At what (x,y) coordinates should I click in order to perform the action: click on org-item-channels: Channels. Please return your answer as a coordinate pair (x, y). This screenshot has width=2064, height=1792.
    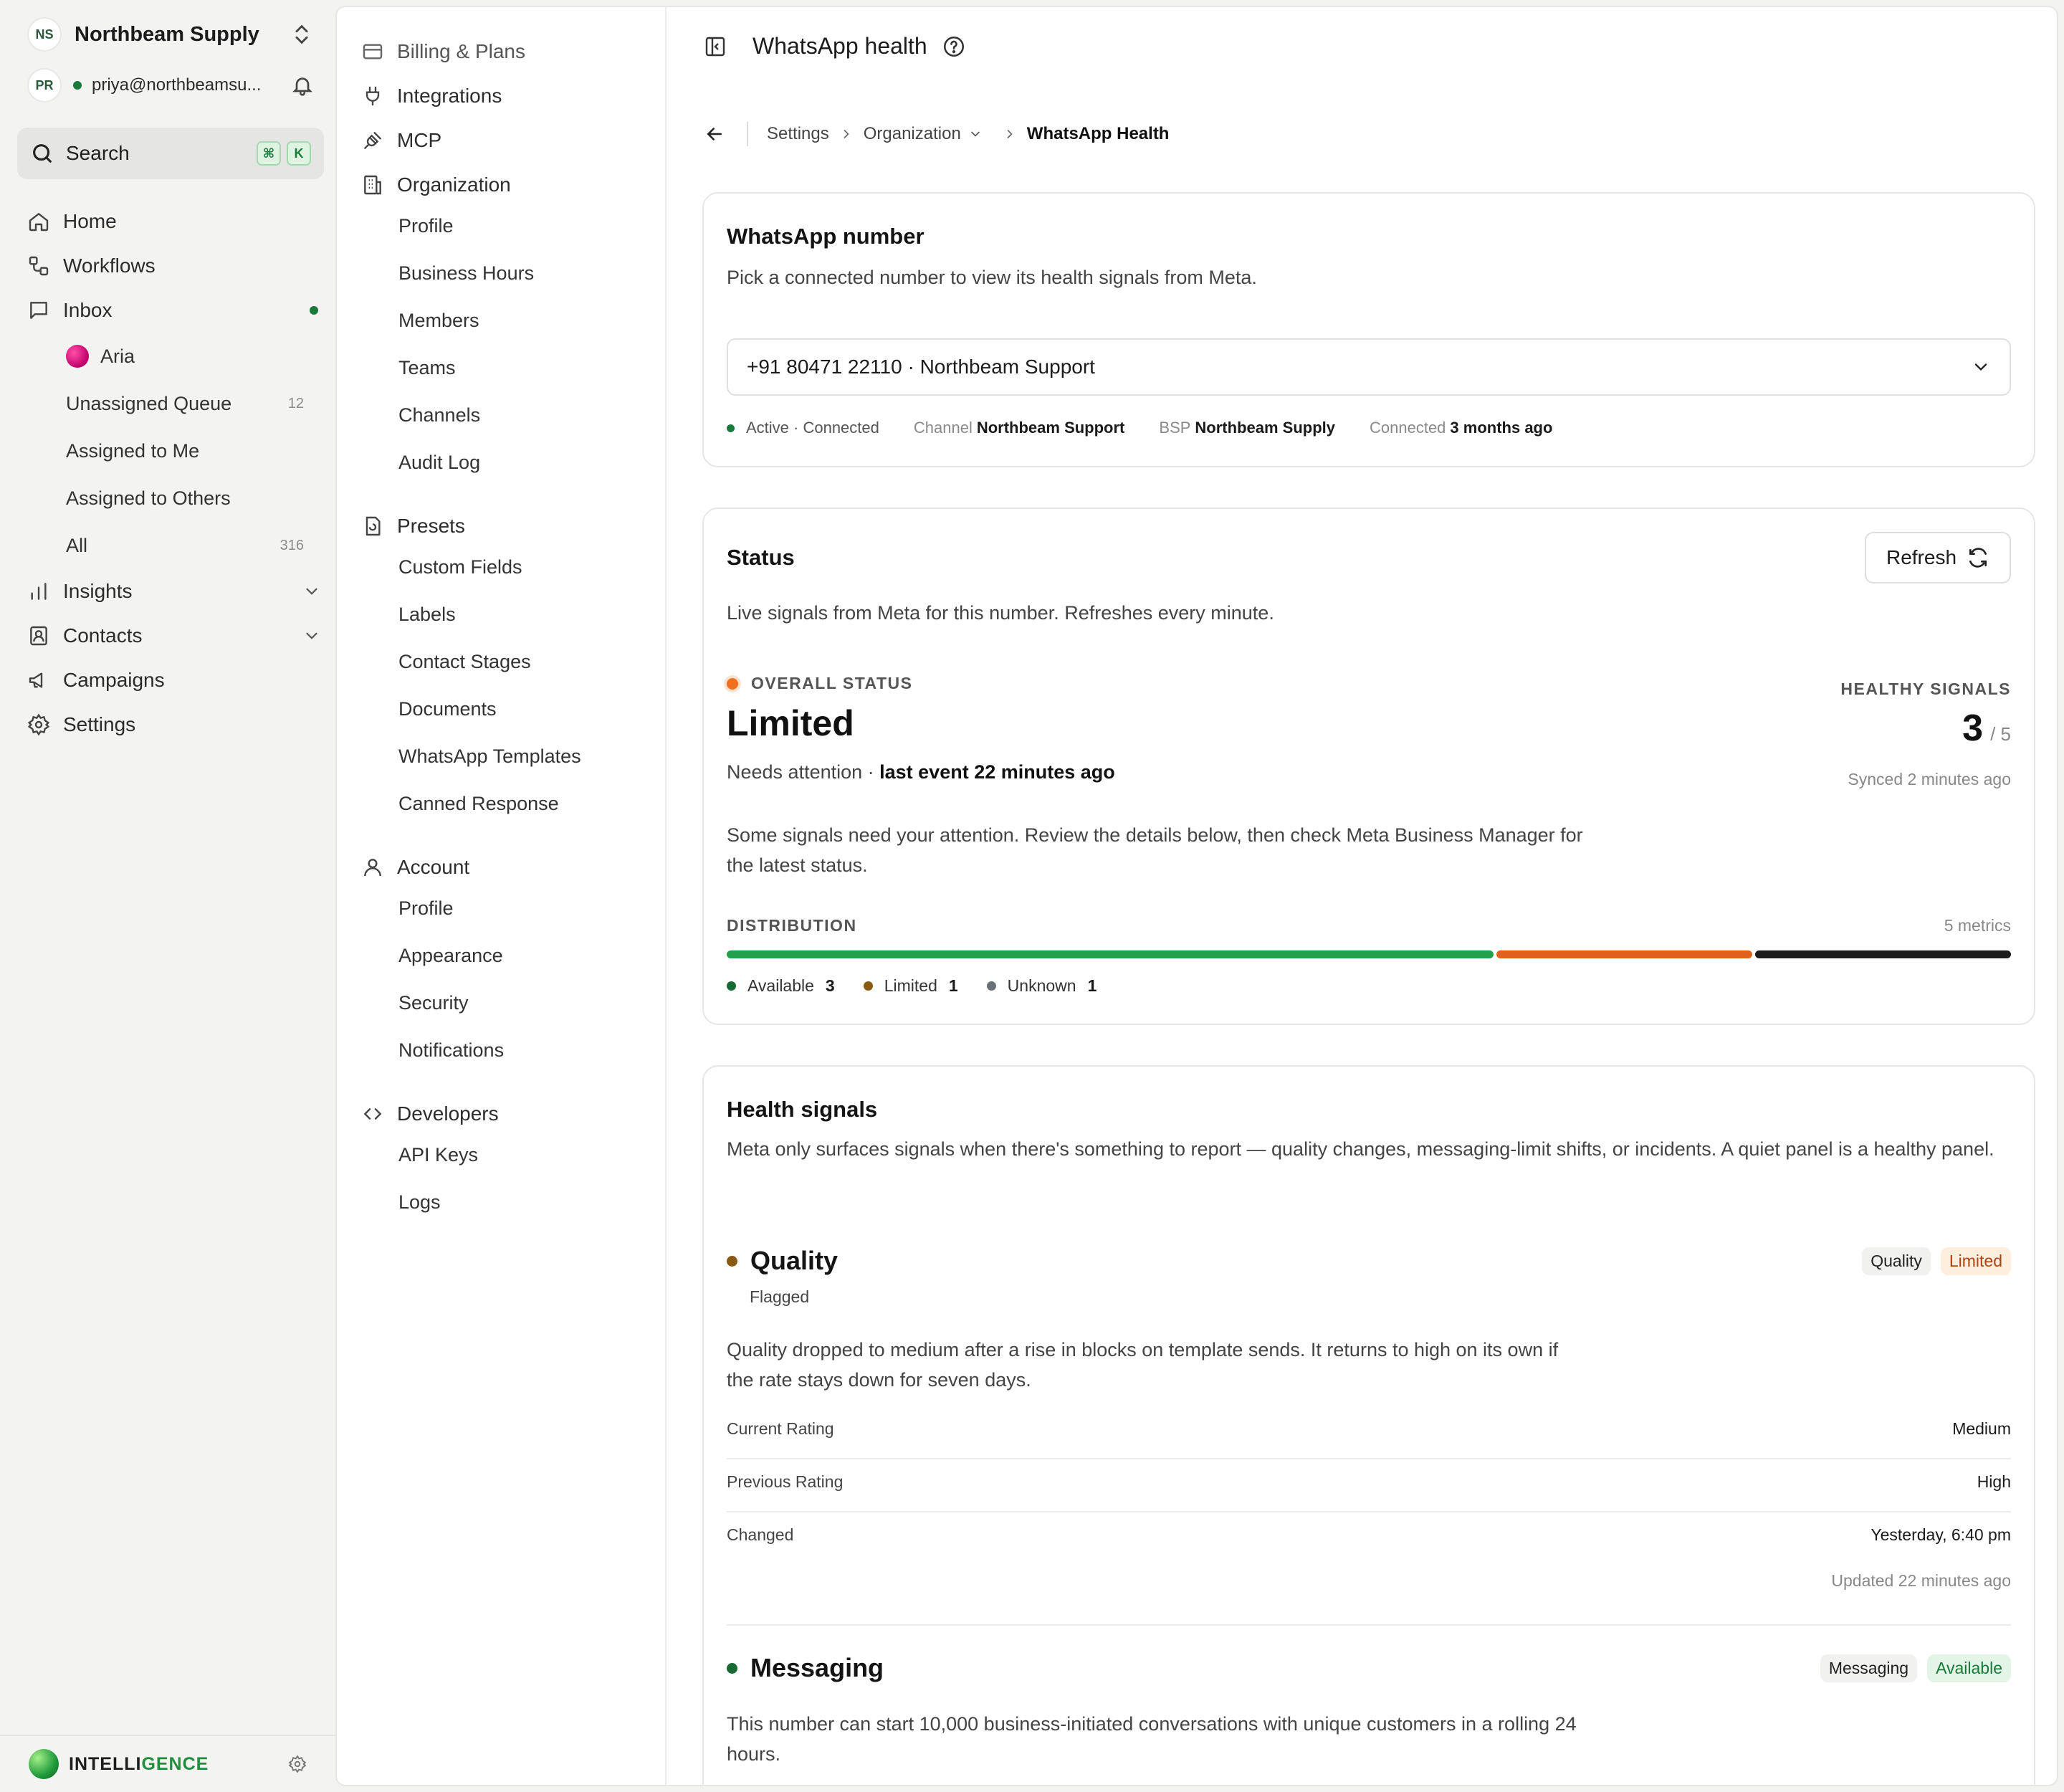
    Looking at the image, I should click on (439, 415).